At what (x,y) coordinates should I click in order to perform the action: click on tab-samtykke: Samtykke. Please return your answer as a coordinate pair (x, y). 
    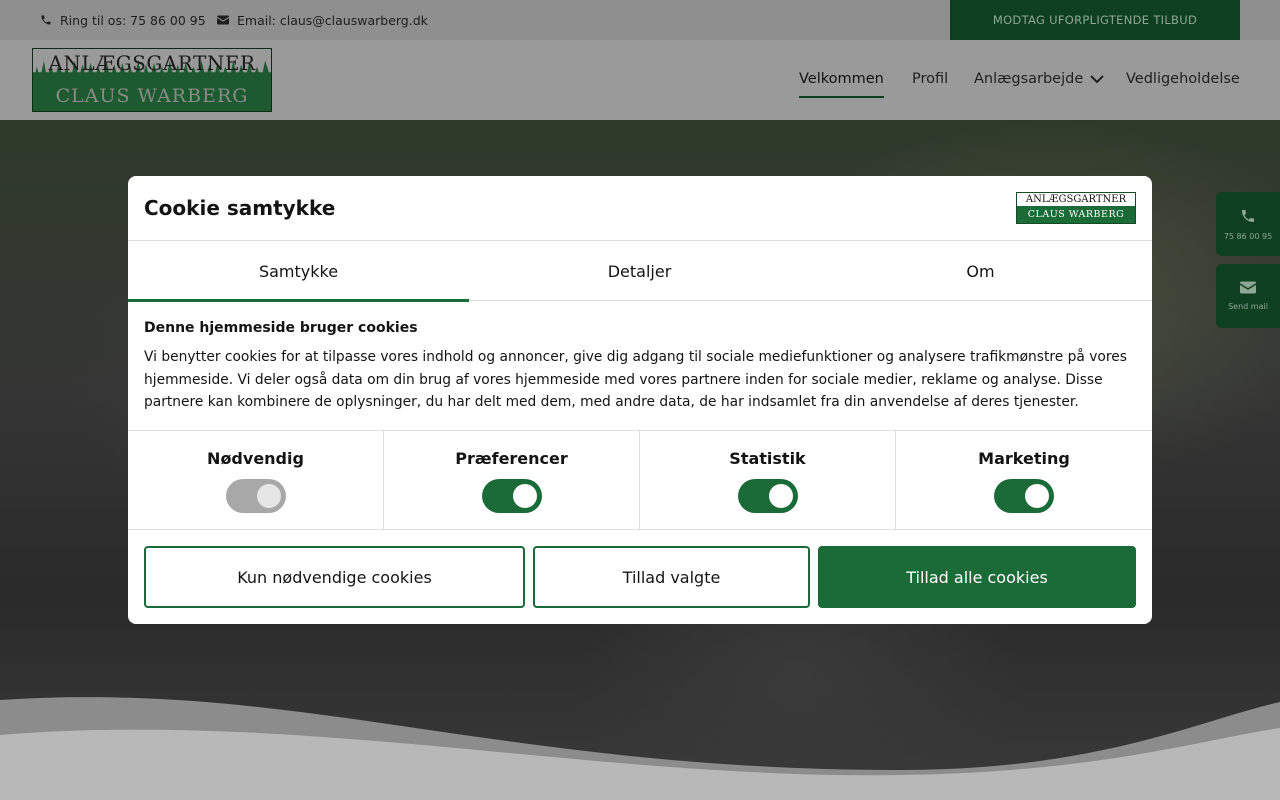
    Looking at the image, I should click on (298, 271).